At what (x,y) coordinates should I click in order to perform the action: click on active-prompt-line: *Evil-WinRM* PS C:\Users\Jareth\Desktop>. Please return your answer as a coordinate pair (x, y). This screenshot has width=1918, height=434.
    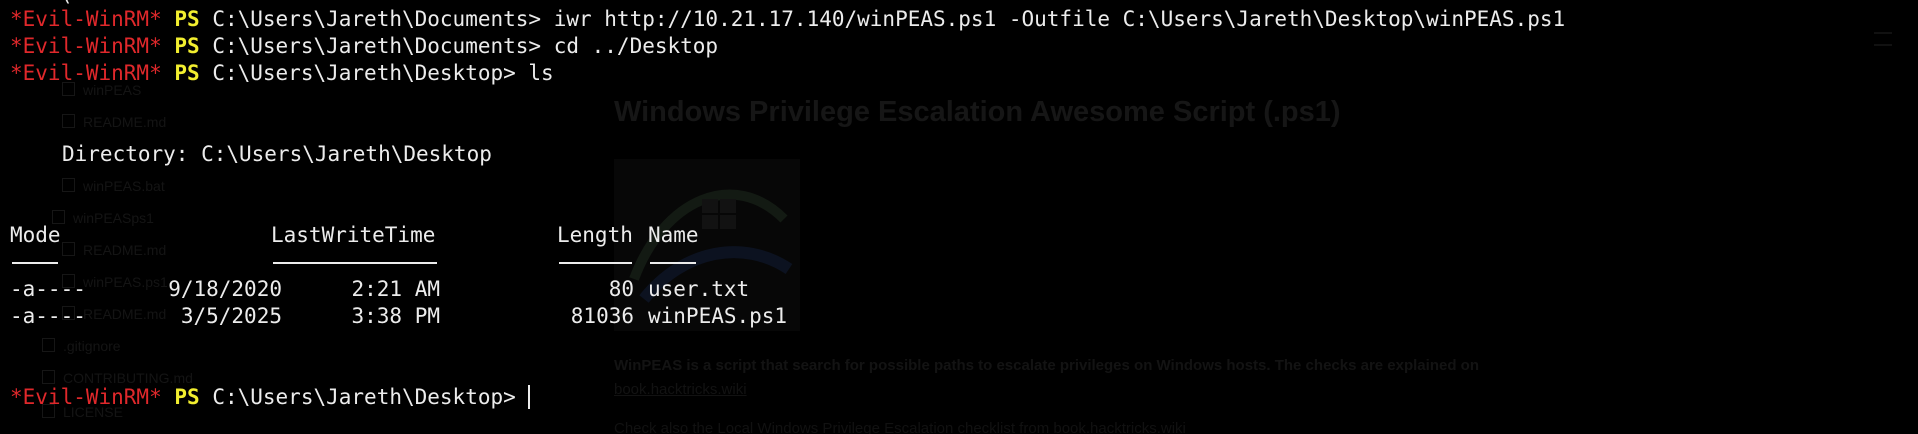
    Looking at the image, I should click on (270, 397).